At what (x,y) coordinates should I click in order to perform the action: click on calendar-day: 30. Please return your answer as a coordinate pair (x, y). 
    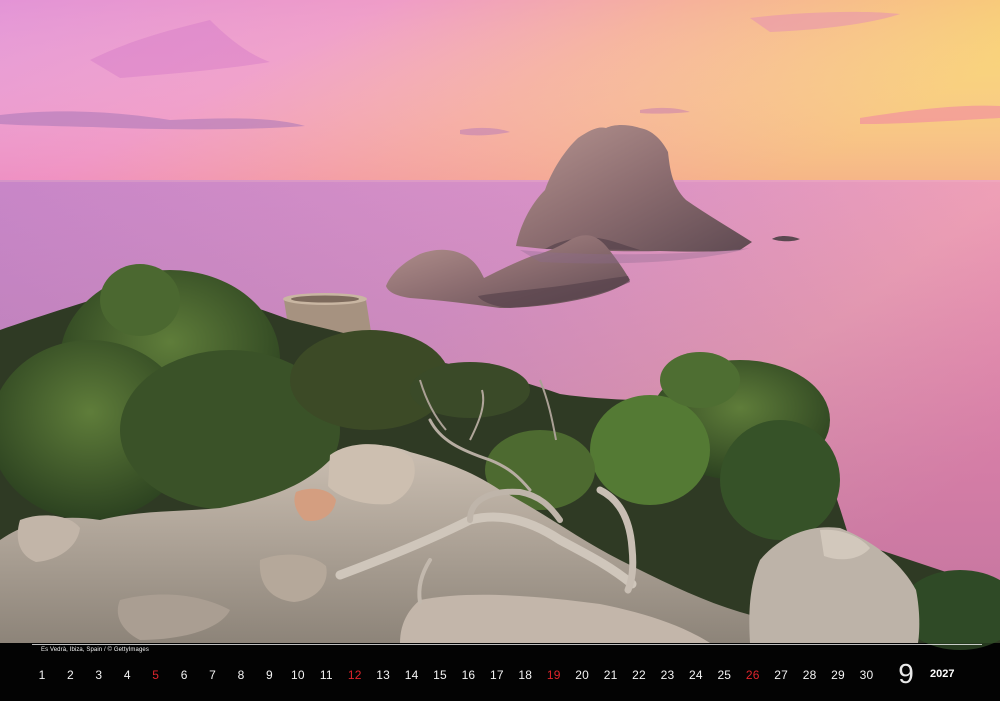
    Looking at the image, I should click on (866, 675).